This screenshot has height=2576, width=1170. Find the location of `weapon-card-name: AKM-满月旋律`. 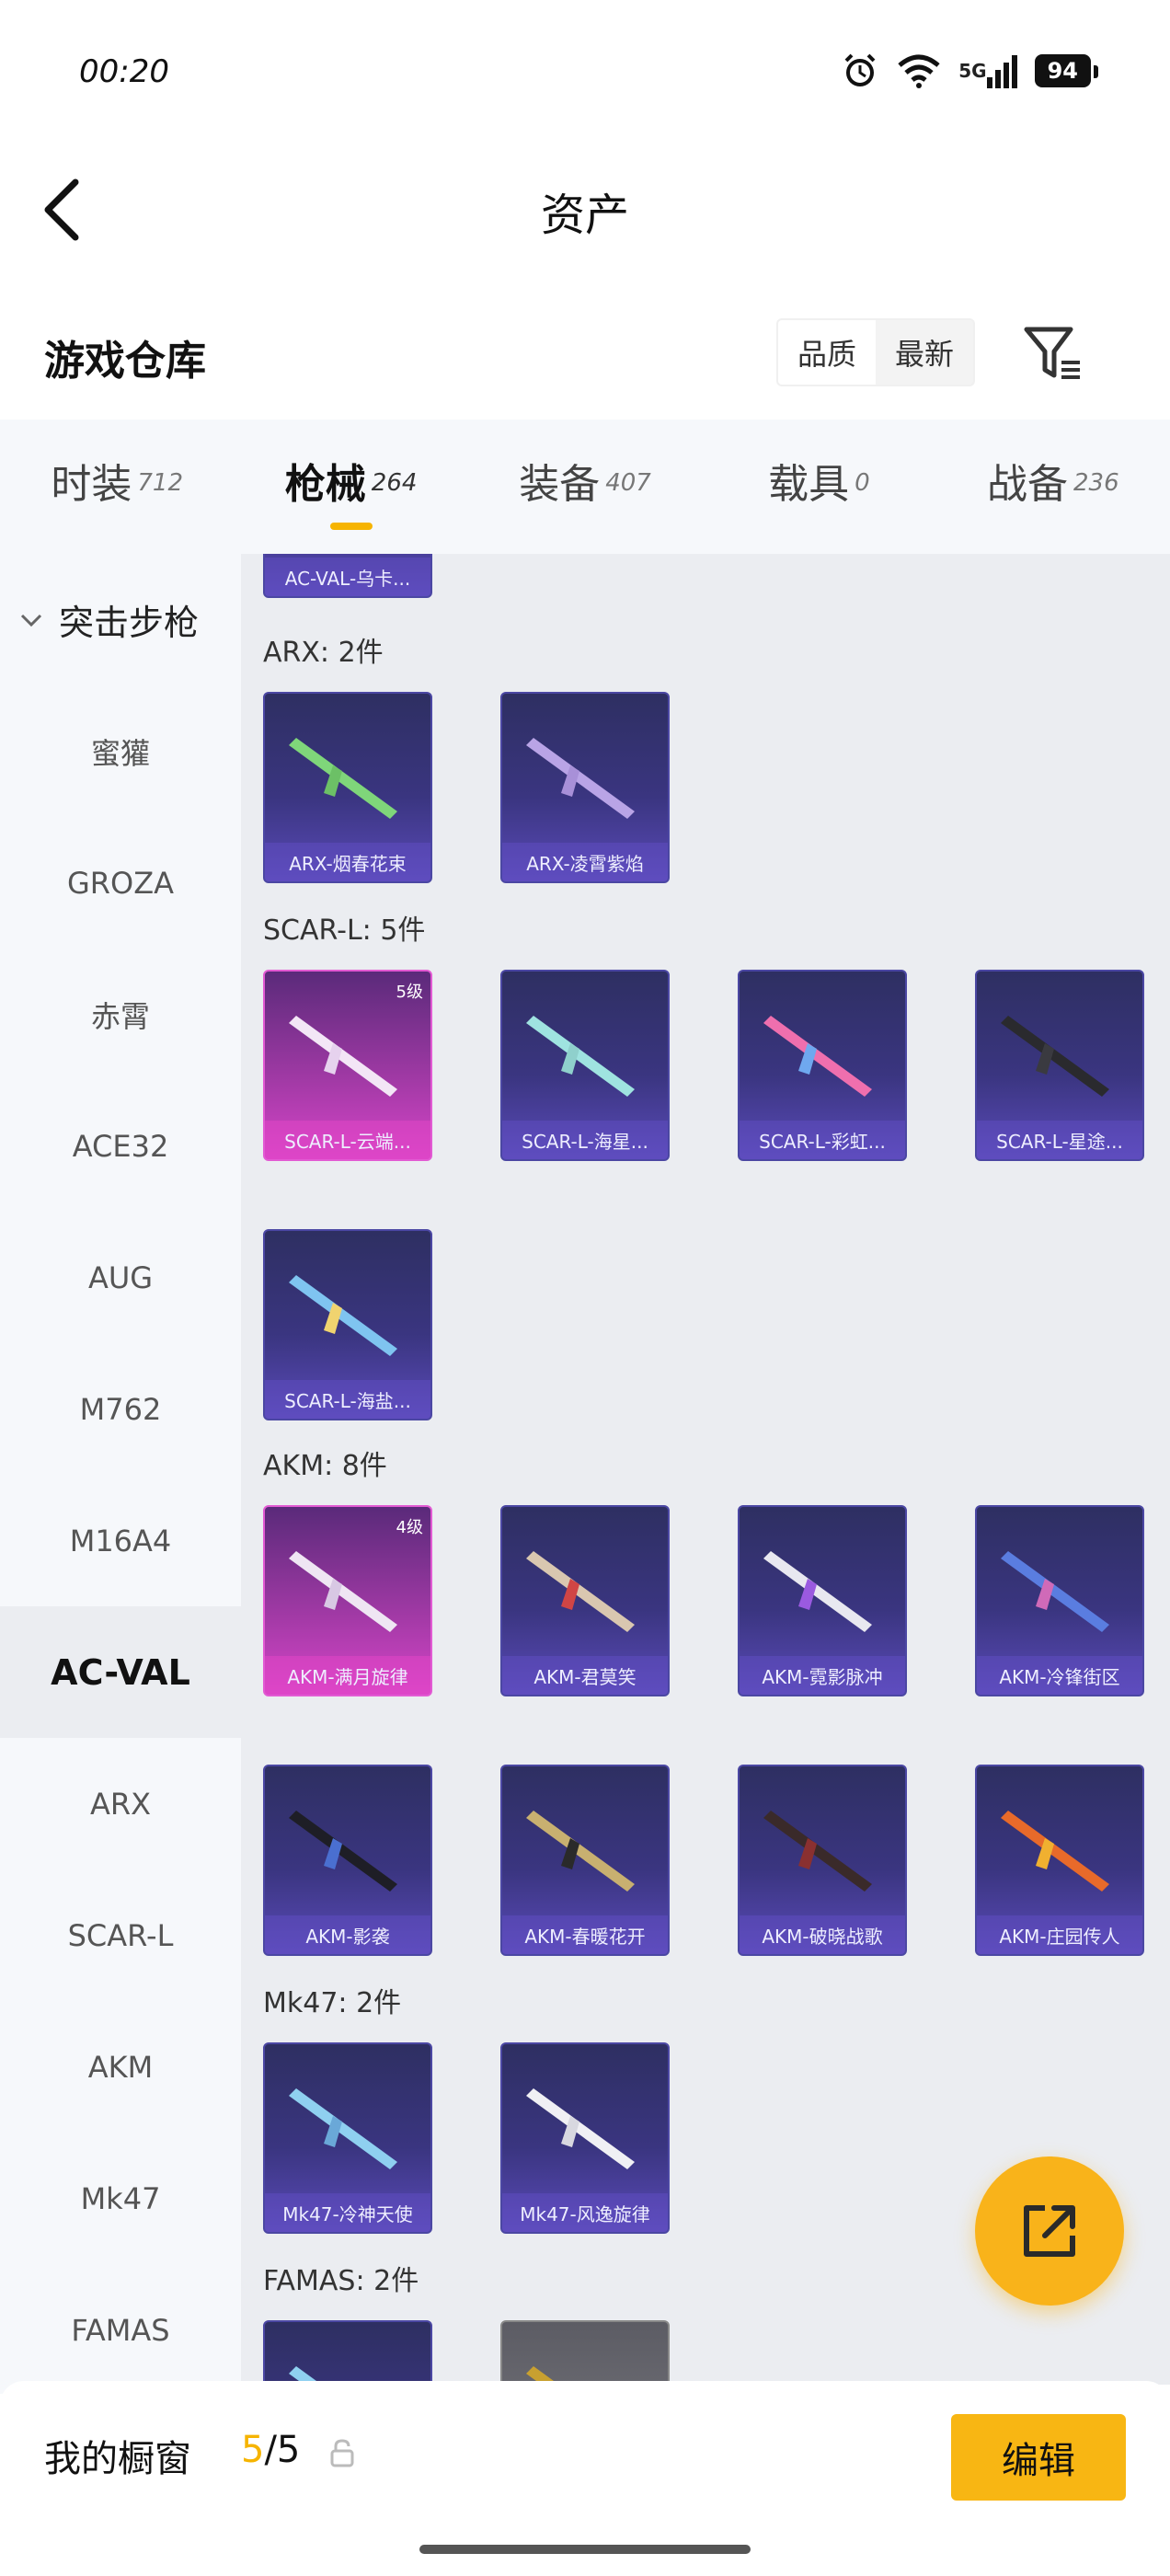

weapon-card-name: AKM-满月旋律 is located at coordinates (347, 1675).